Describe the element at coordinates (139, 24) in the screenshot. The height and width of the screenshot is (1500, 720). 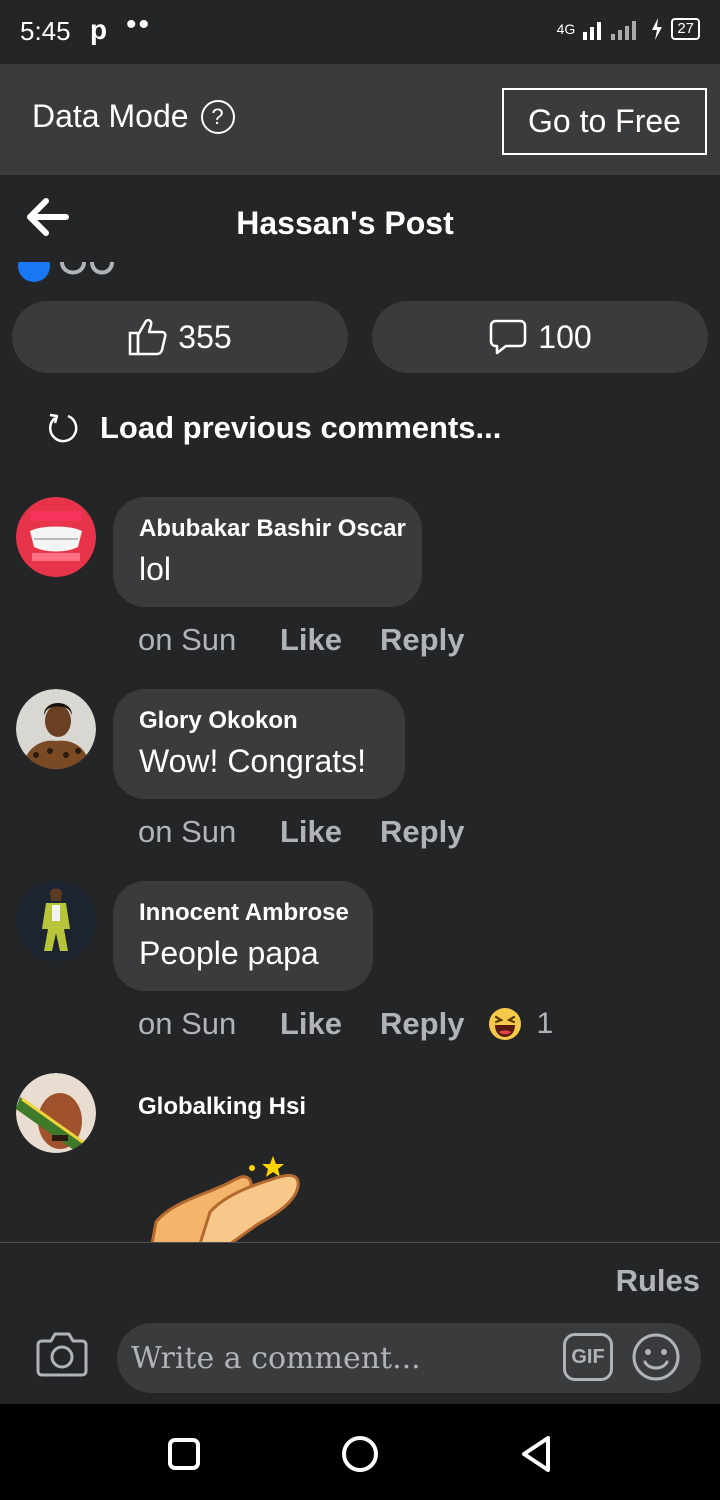
I see `more-notifications-icon: ••` at that location.